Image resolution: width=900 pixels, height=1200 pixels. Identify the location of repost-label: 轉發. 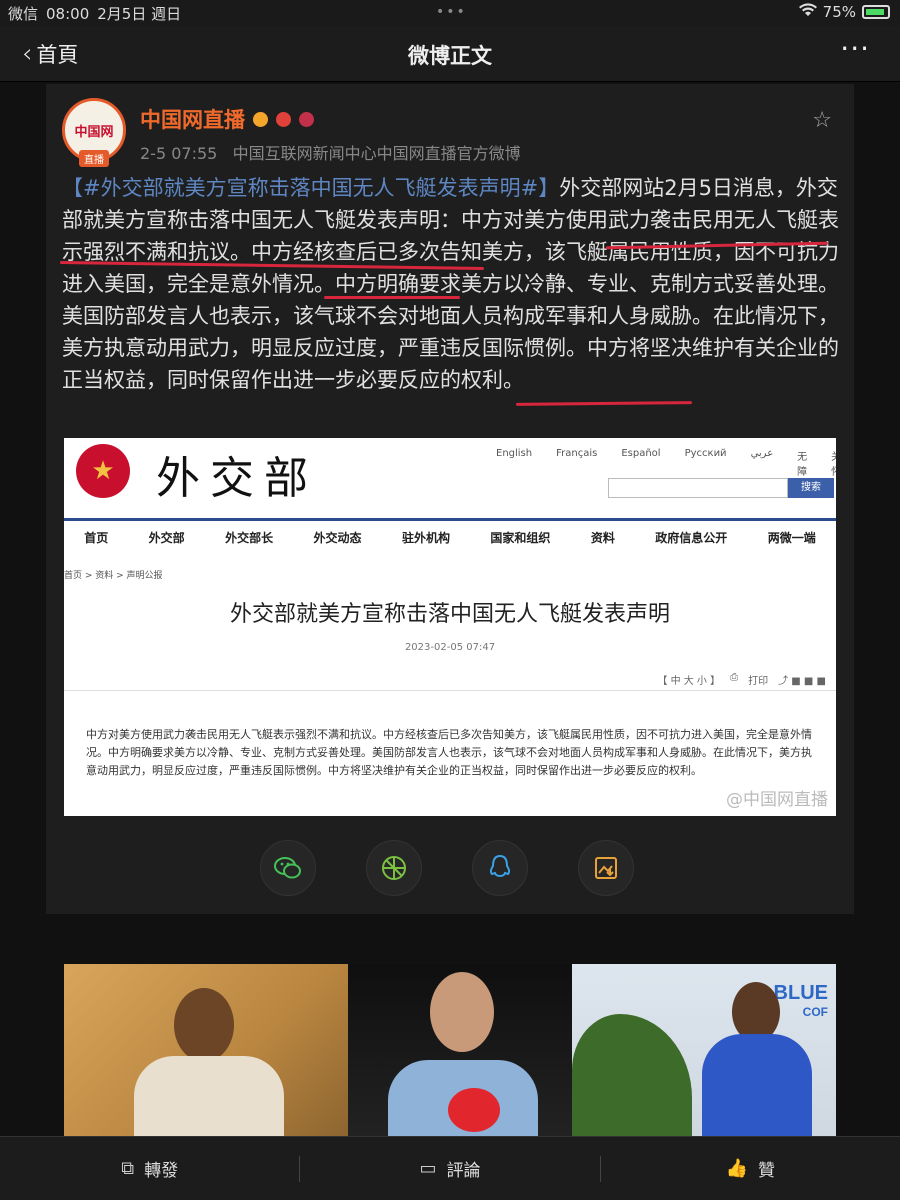
(161, 1171).